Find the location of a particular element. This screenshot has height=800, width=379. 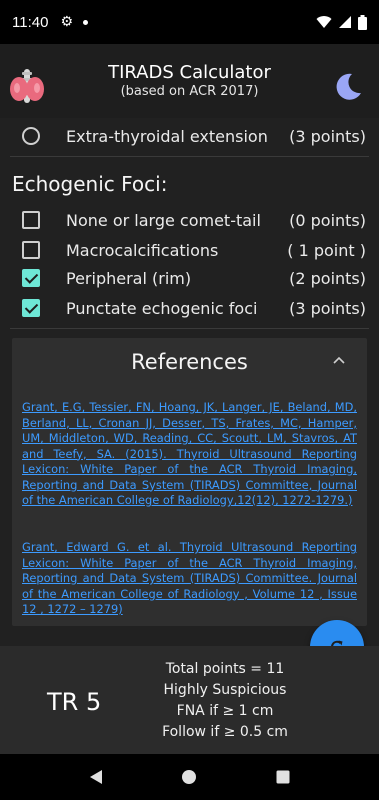

option-peripheral-rim: Peripheral (rim) (2 points) is located at coordinates (189, 278).